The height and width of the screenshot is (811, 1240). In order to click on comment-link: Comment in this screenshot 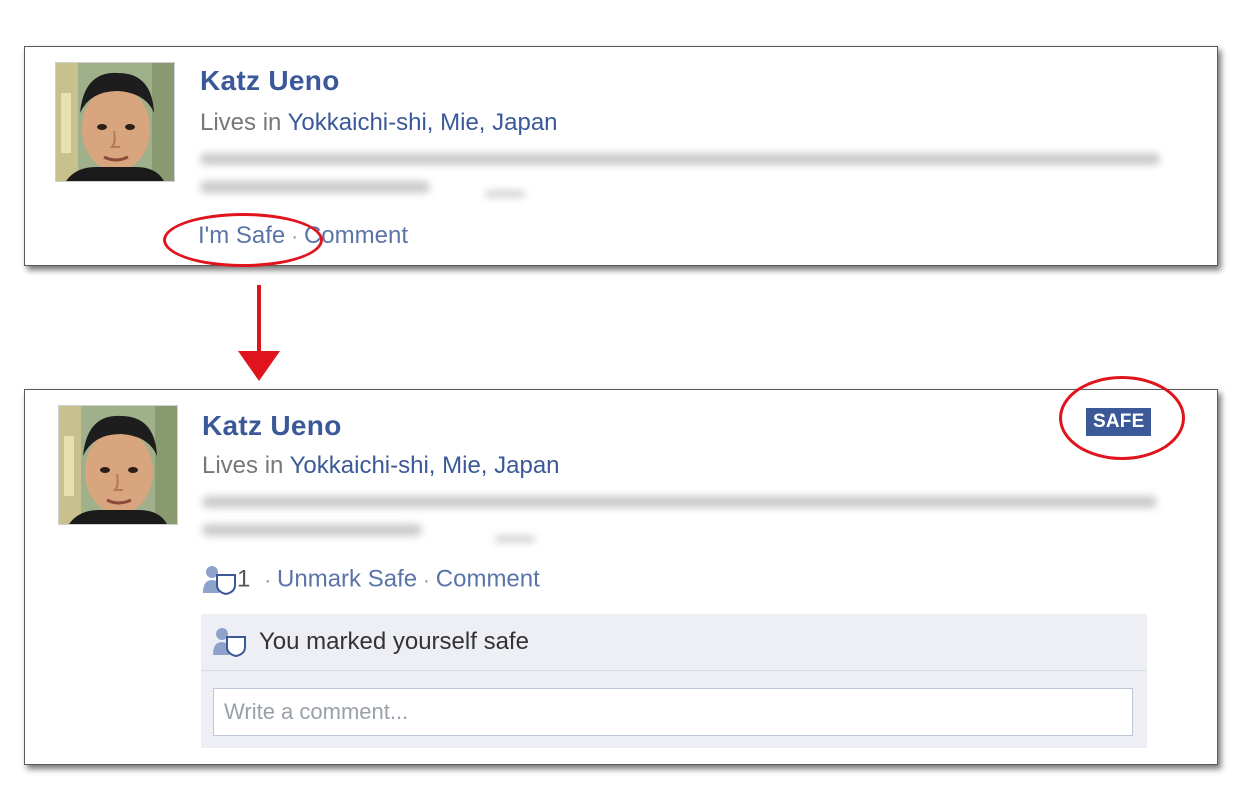, I will do `click(488, 579)`.